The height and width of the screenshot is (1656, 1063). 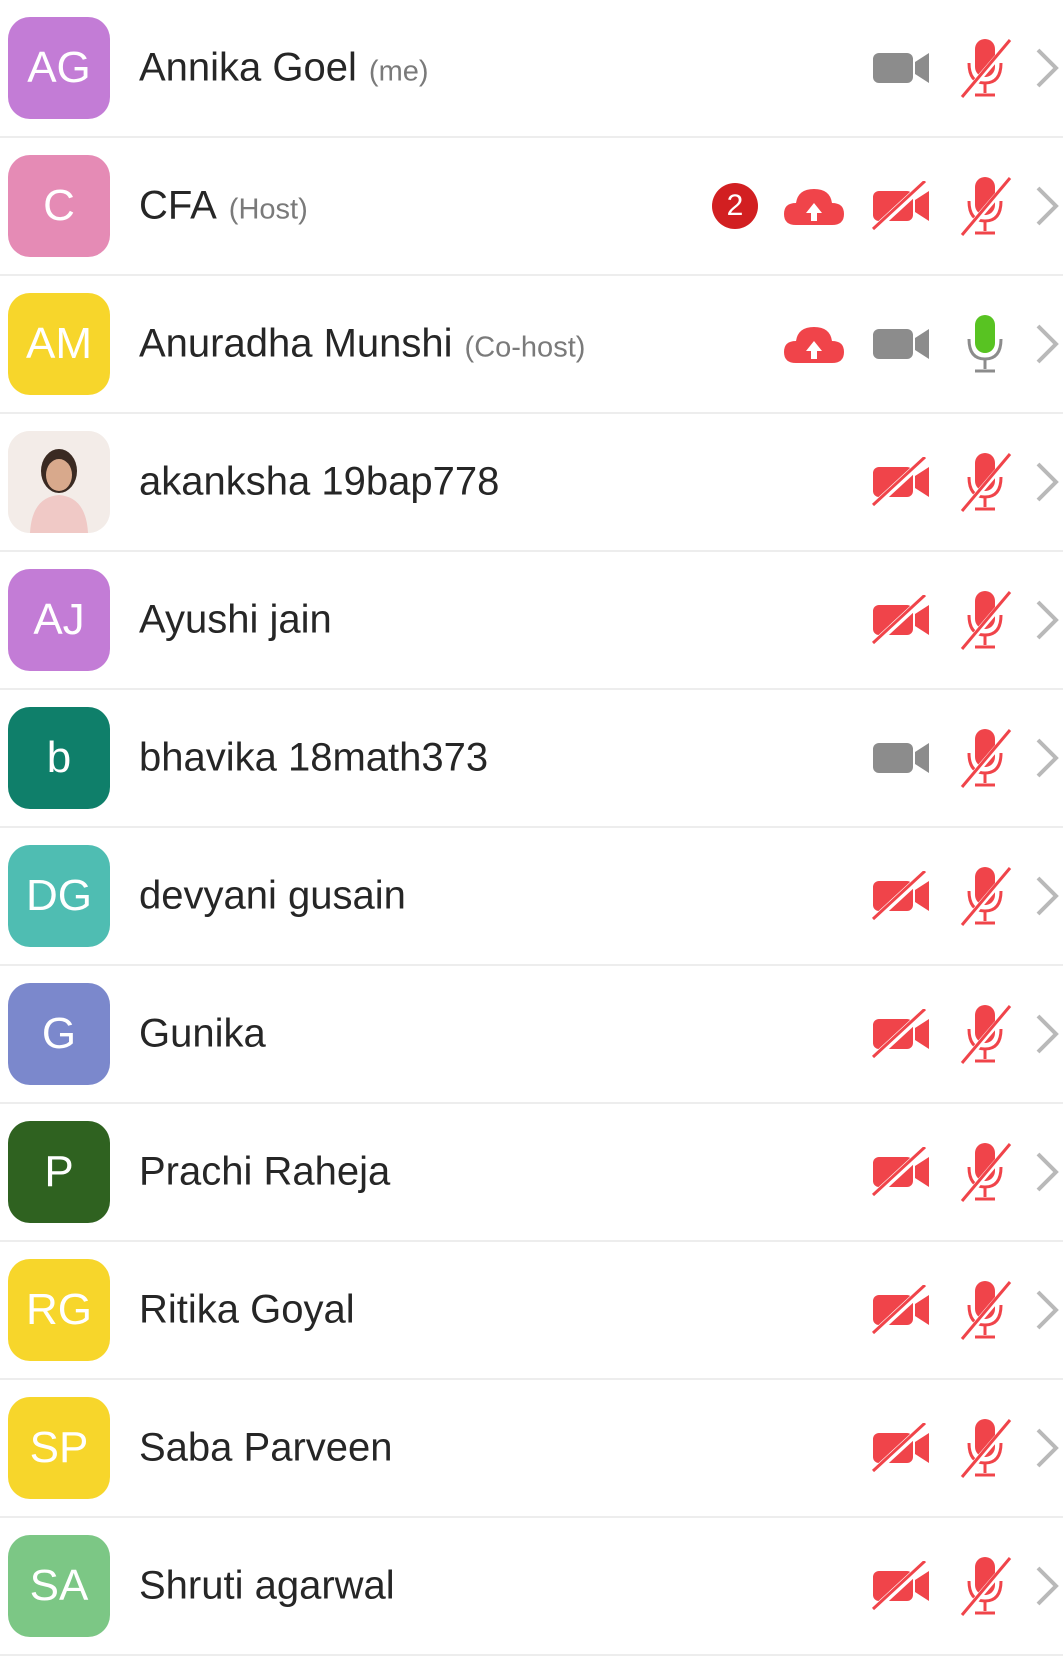 I want to click on participant-name: Anuradha Munshi (Co-host), so click(x=362, y=344).